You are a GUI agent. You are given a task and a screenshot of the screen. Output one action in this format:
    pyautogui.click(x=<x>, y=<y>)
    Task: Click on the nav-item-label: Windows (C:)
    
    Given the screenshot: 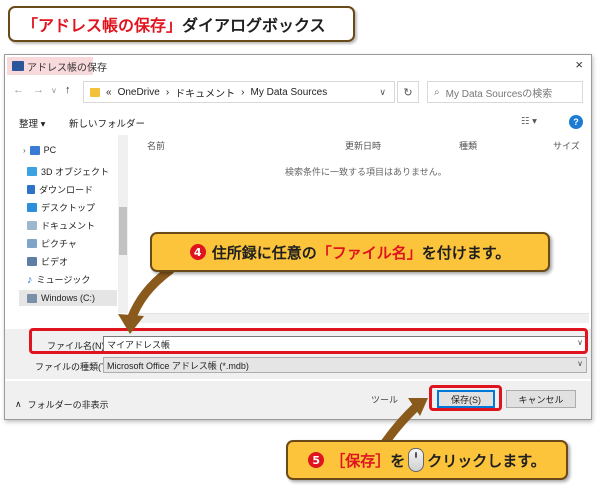 What is the action you would take?
    pyautogui.click(x=68, y=298)
    